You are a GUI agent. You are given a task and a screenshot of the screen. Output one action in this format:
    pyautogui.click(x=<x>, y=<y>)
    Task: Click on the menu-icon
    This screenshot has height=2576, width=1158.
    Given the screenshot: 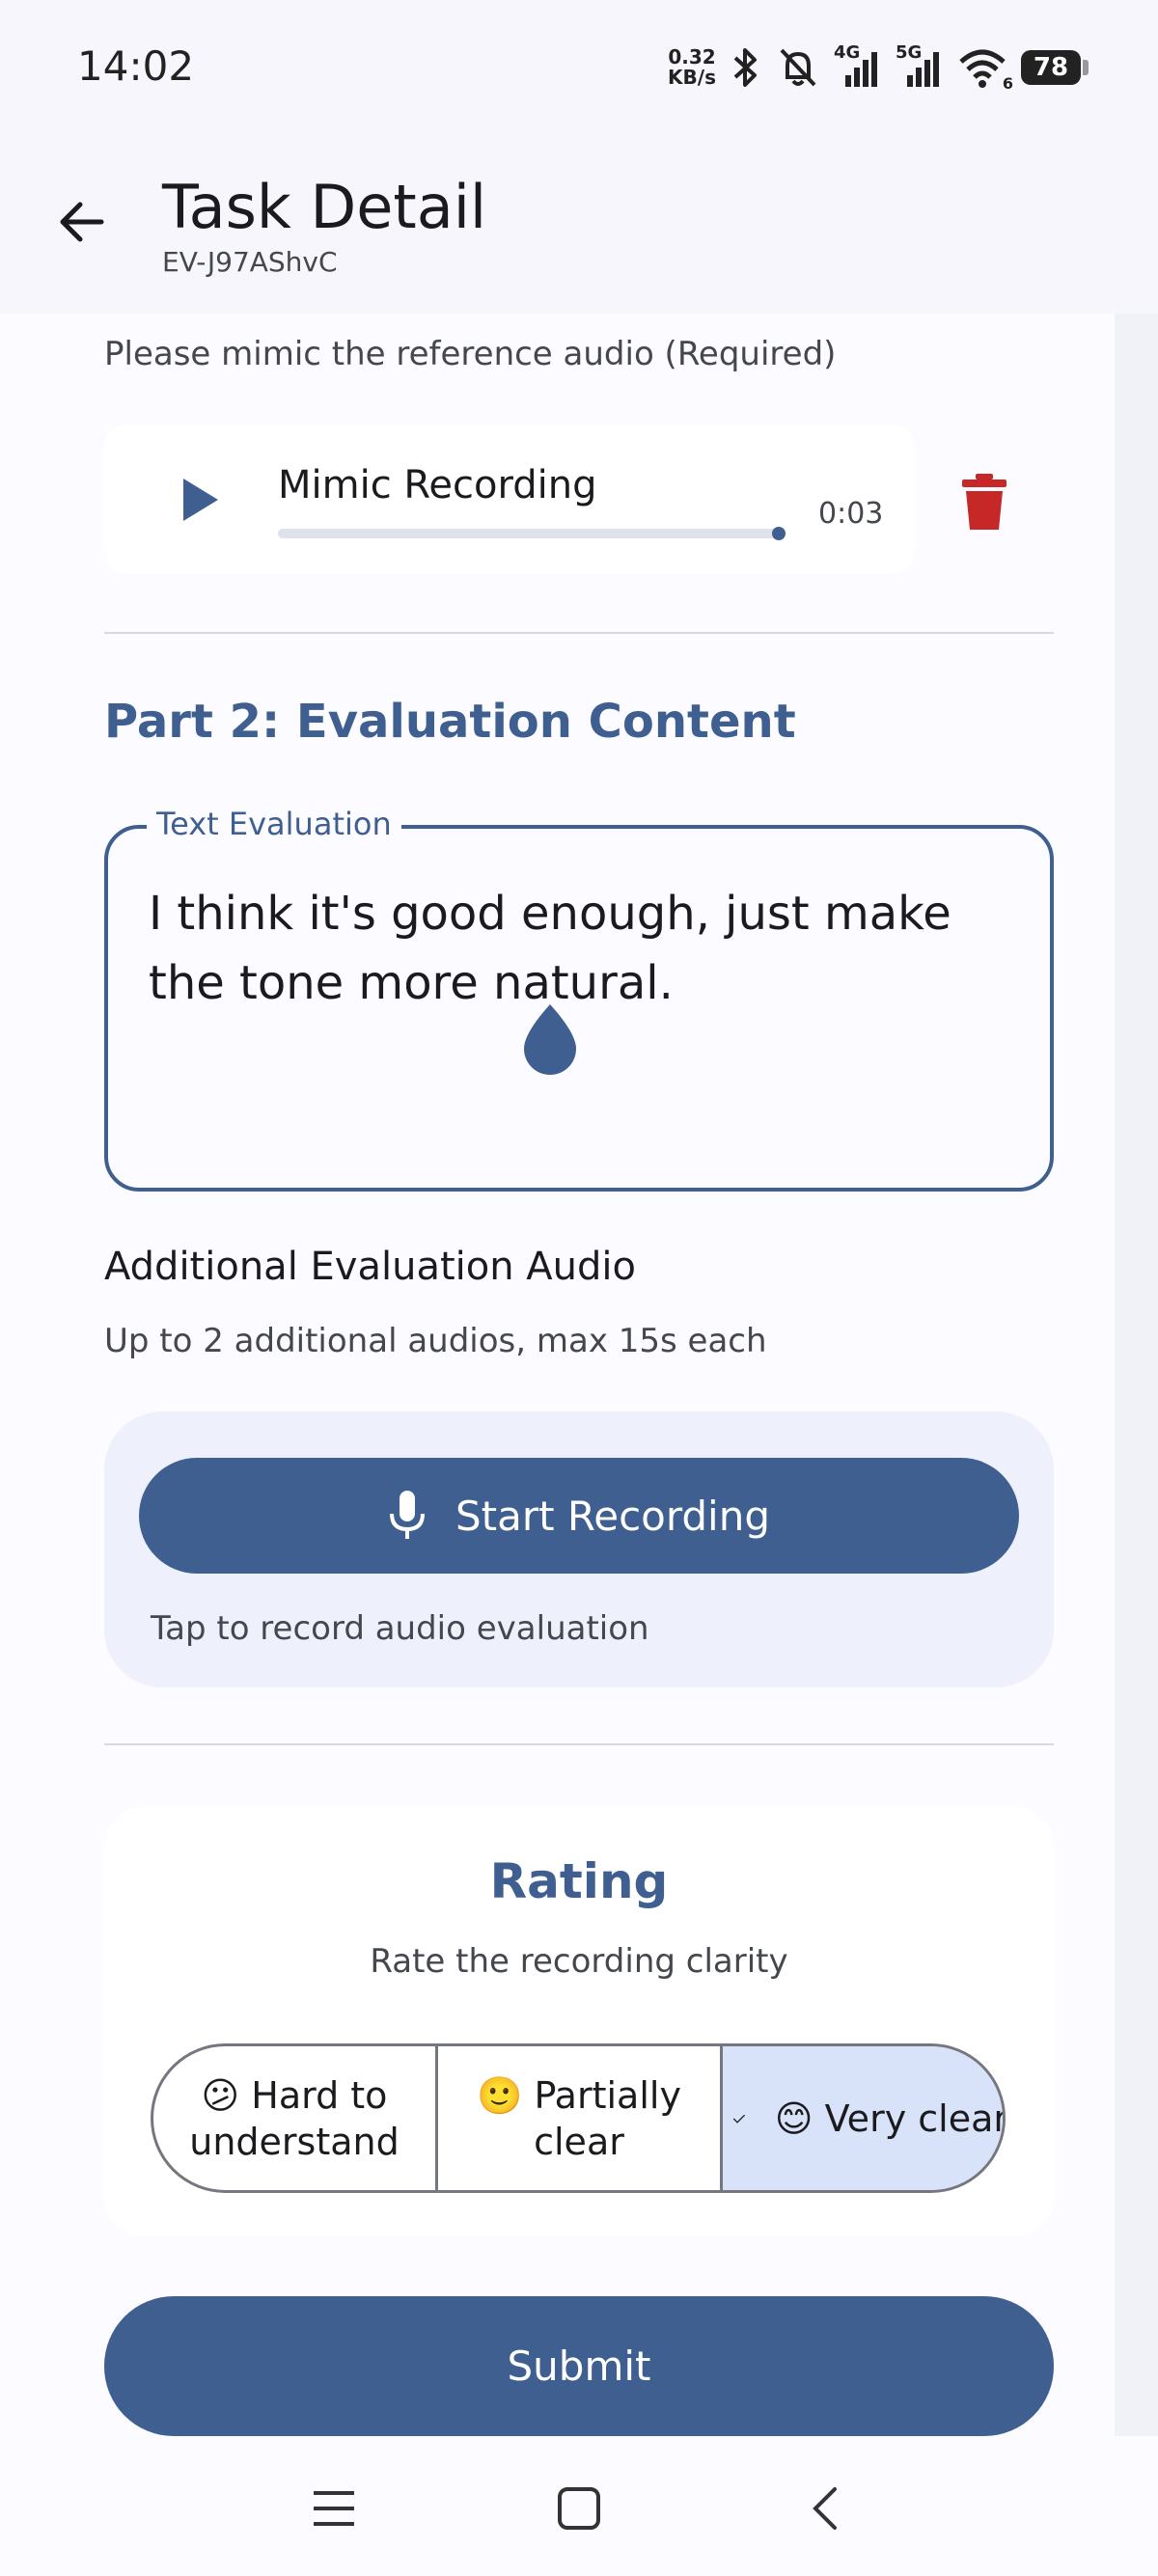 What is the action you would take?
    pyautogui.click(x=334, y=2509)
    